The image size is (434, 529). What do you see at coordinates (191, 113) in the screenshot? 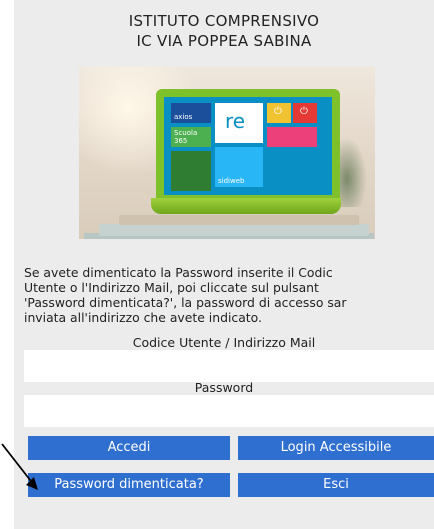
I see `axios-tile: axios` at bounding box center [191, 113].